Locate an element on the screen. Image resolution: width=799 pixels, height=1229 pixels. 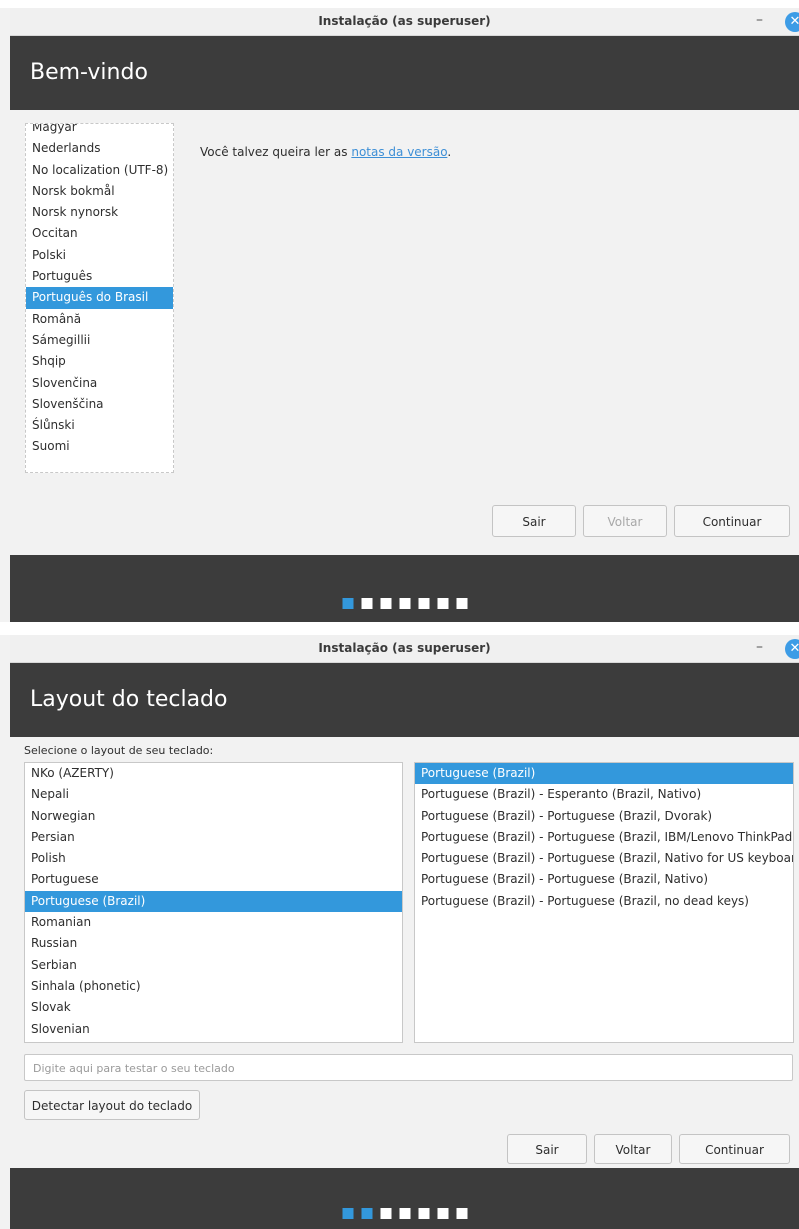
detect-layout-button: Detectar layout do teclado is located at coordinates (112, 1105).